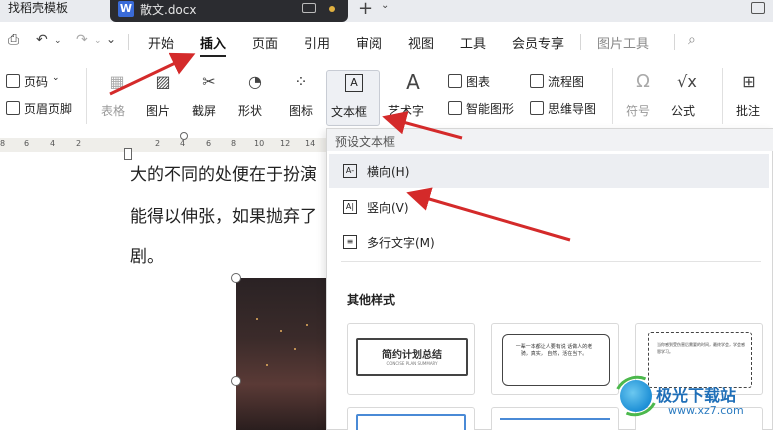  What do you see at coordinates (549, 207) in the screenshot?
I see `vertical-textbox-item: A| 竖向(V)` at bounding box center [549, 207].